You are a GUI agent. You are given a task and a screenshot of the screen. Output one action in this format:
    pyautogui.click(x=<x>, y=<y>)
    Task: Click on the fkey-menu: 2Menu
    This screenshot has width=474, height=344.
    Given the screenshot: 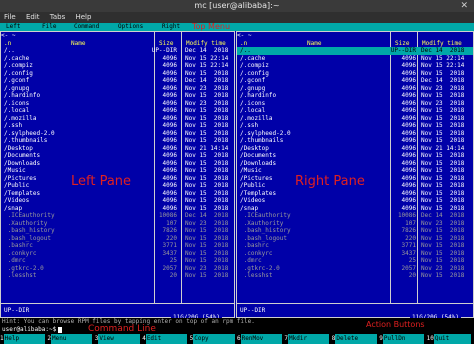 What is the action you would take?
    pyautogui.click(x=70, y=339)
    